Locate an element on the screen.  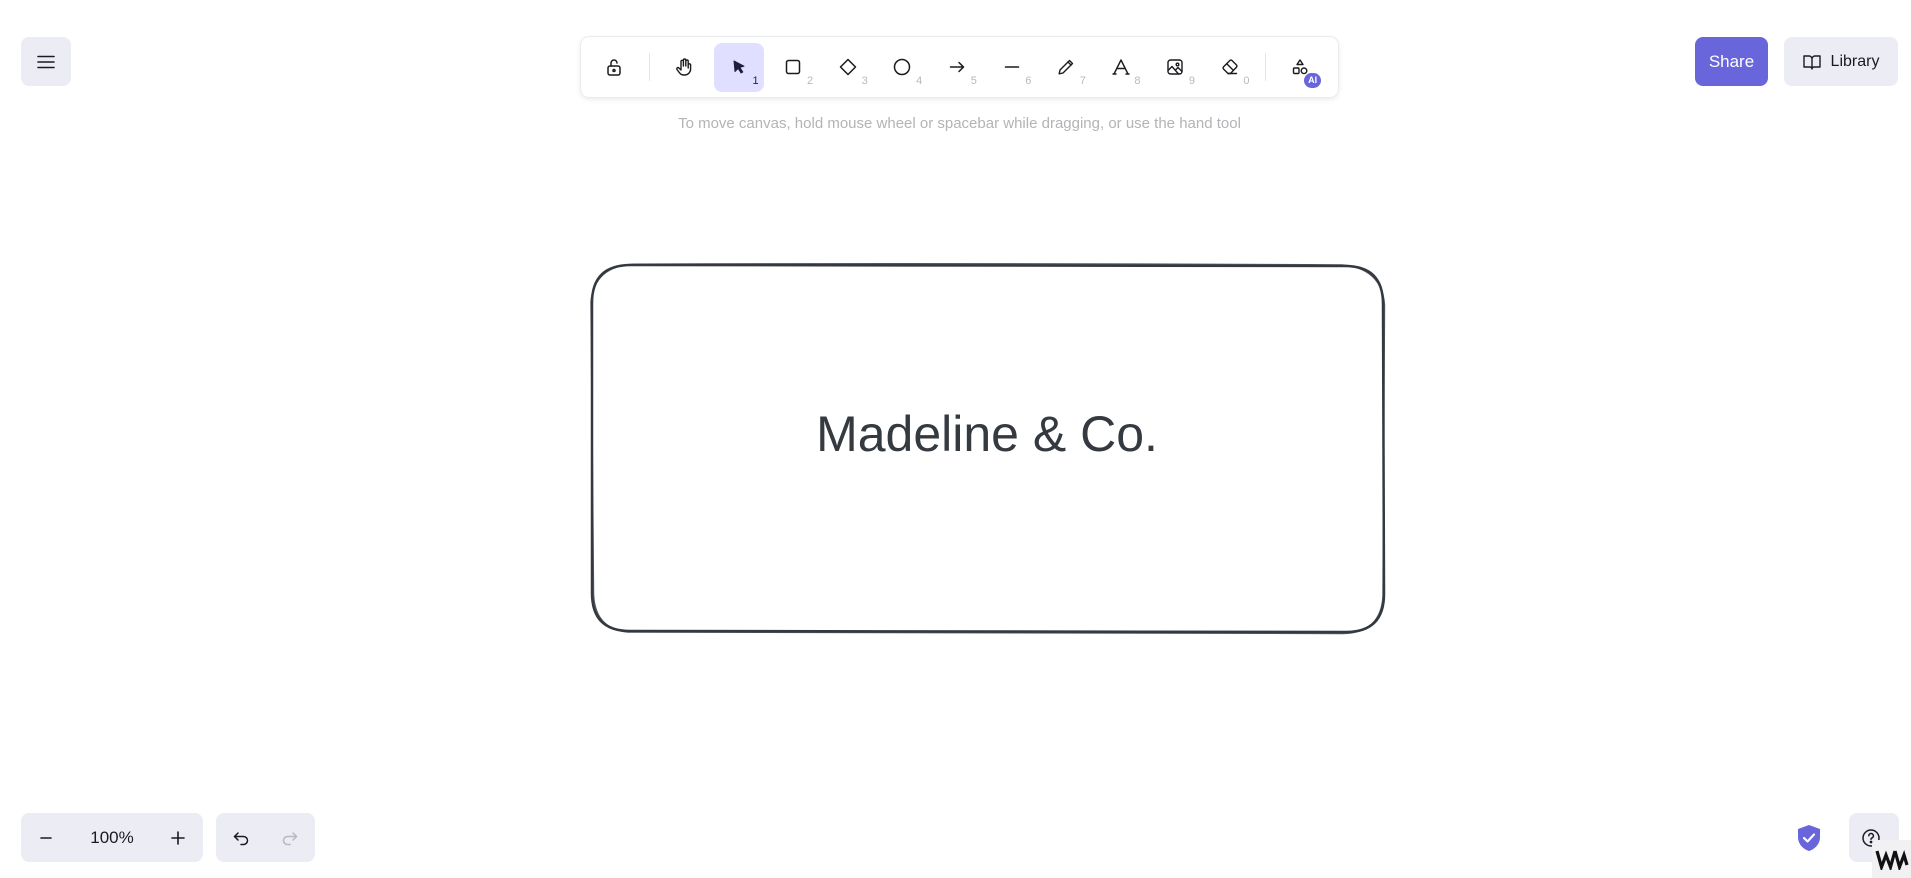
shield-check-icon is located at coordinates (1809, 838).